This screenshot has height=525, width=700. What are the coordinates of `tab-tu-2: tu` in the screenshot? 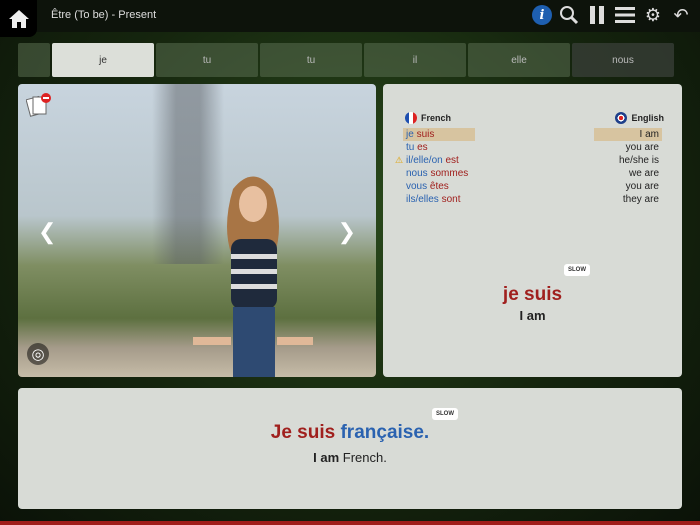 It's located at (311, 60).